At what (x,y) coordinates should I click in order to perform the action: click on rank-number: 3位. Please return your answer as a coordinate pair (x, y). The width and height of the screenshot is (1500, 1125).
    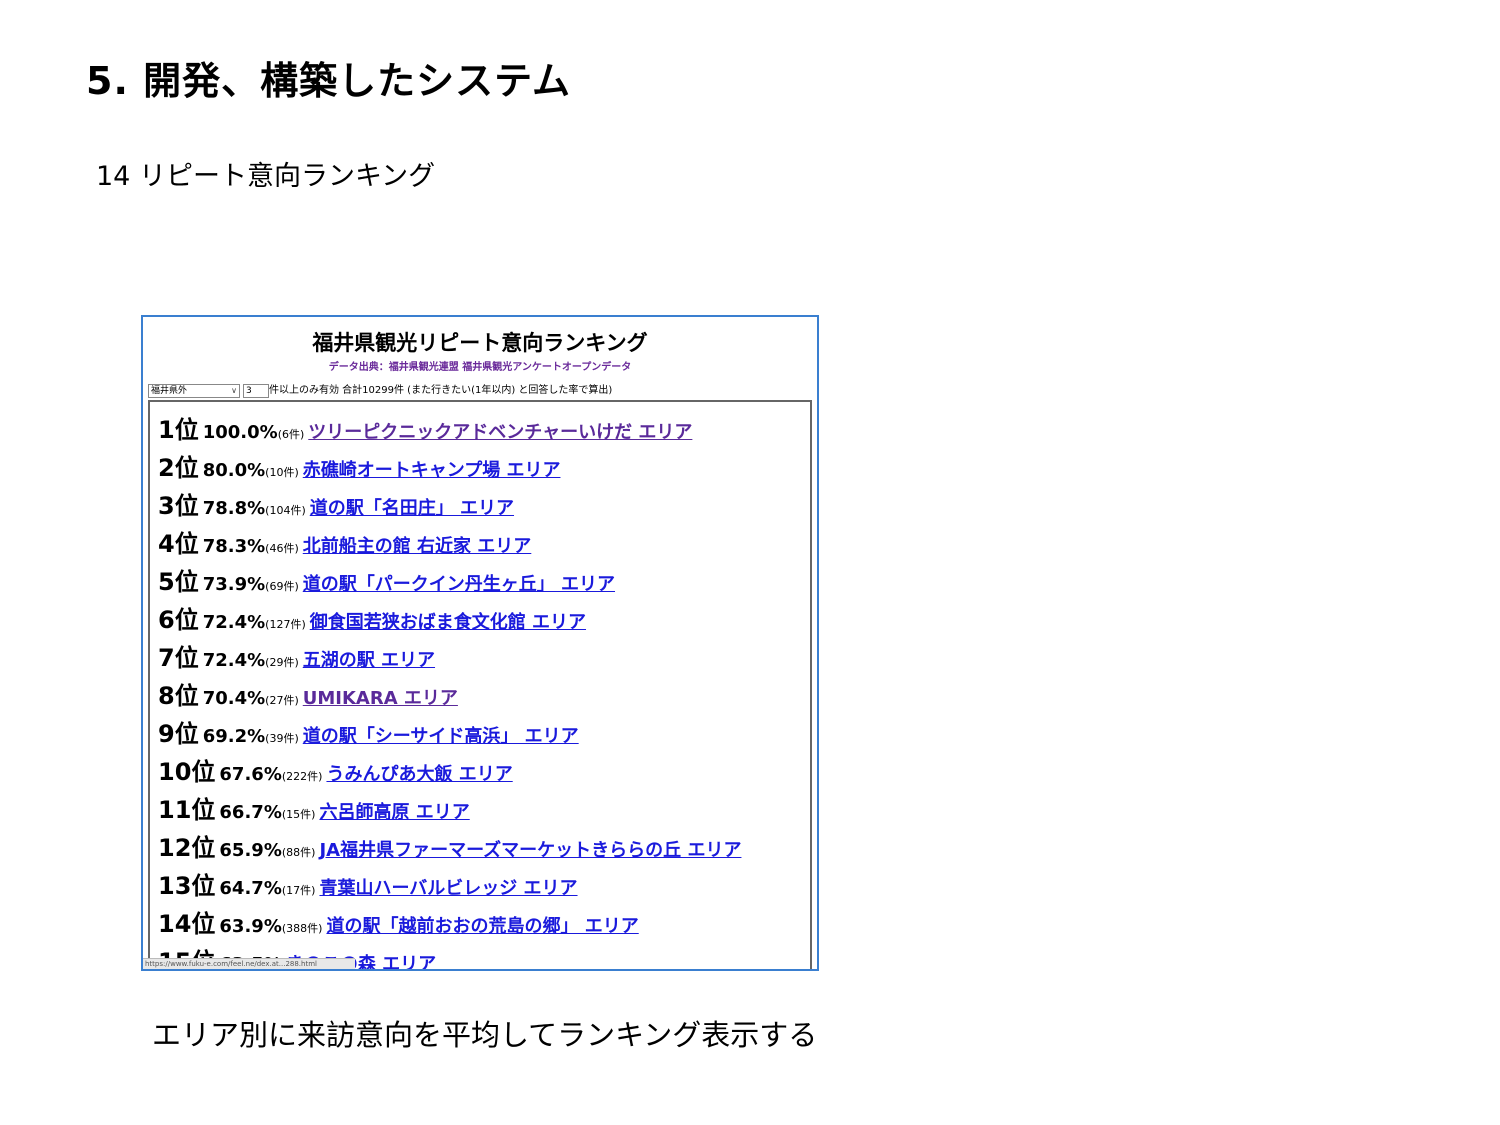
    Looking at the image, I should click on (178, 506).